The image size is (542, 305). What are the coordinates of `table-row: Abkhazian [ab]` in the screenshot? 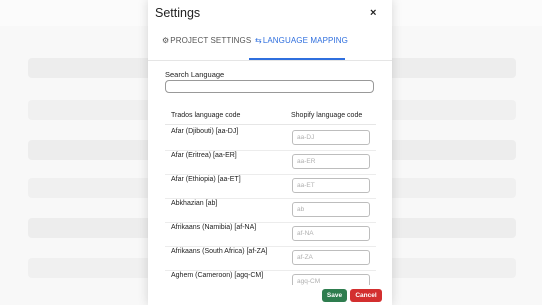 It's located at (270, 210).